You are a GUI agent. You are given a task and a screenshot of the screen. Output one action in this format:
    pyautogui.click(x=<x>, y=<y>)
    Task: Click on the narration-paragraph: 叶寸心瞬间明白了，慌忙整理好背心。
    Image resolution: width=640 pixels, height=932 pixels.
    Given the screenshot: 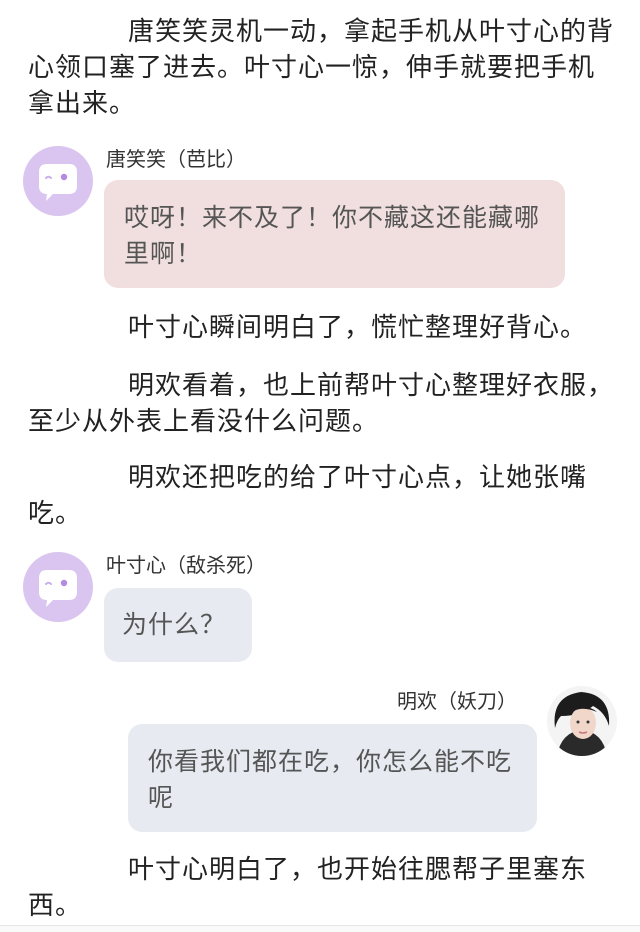 What is the action you would take?
    pyautogui.click(x=358, y=328)
    